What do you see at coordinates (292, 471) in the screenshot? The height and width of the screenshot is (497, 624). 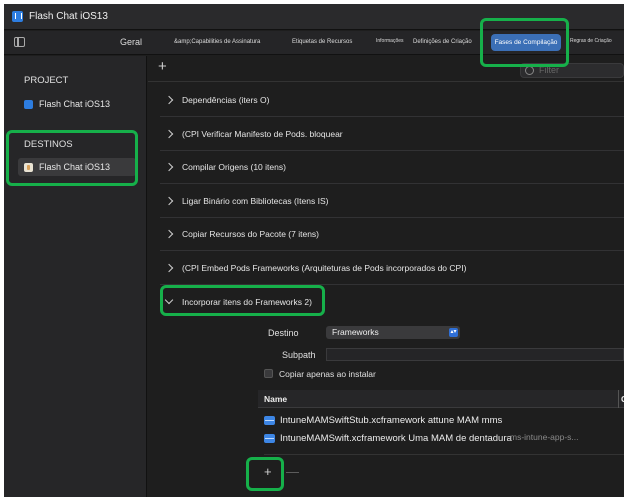 I see `remove-framework-button: —` at bounding box center [292, 471].